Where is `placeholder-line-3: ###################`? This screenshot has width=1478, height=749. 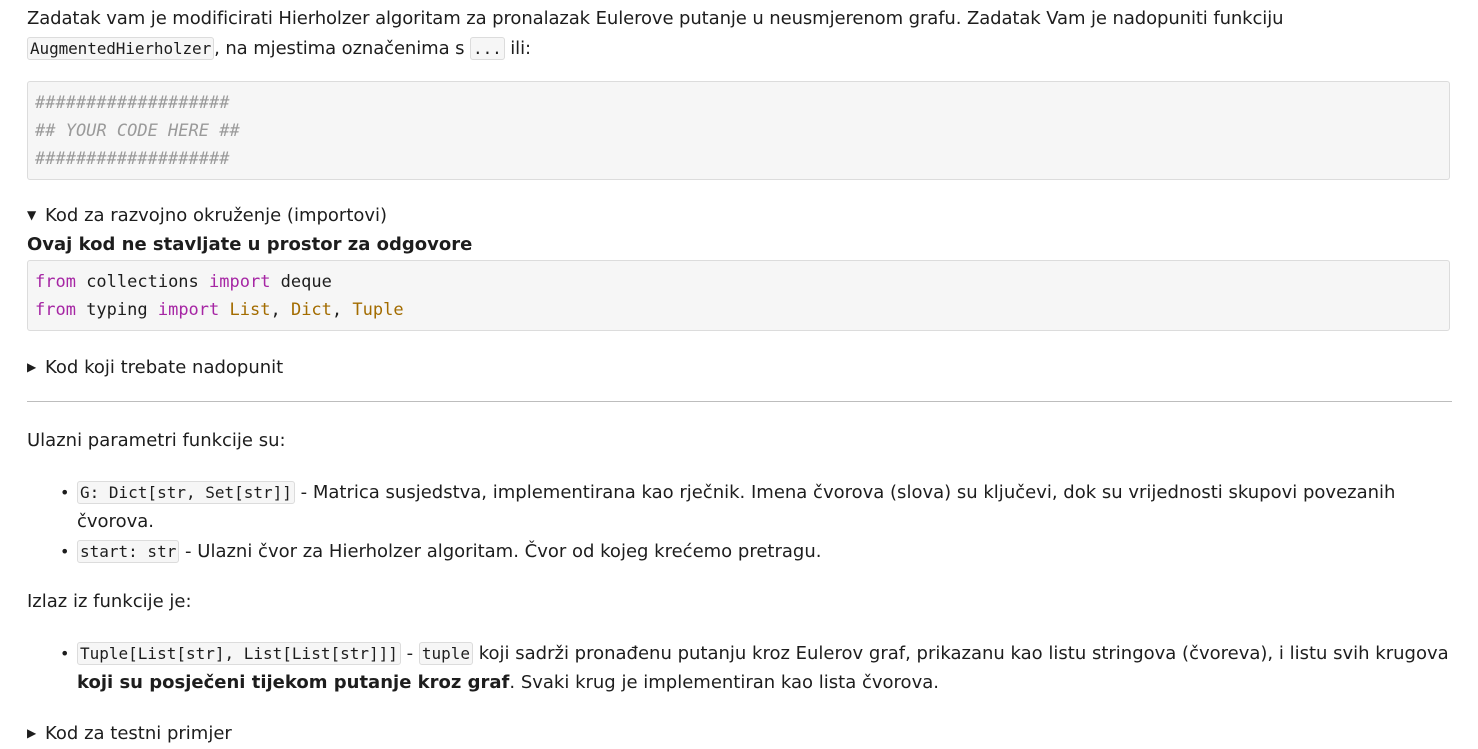 placeholder-line-3: ################### is located at coordinates (132, 159).